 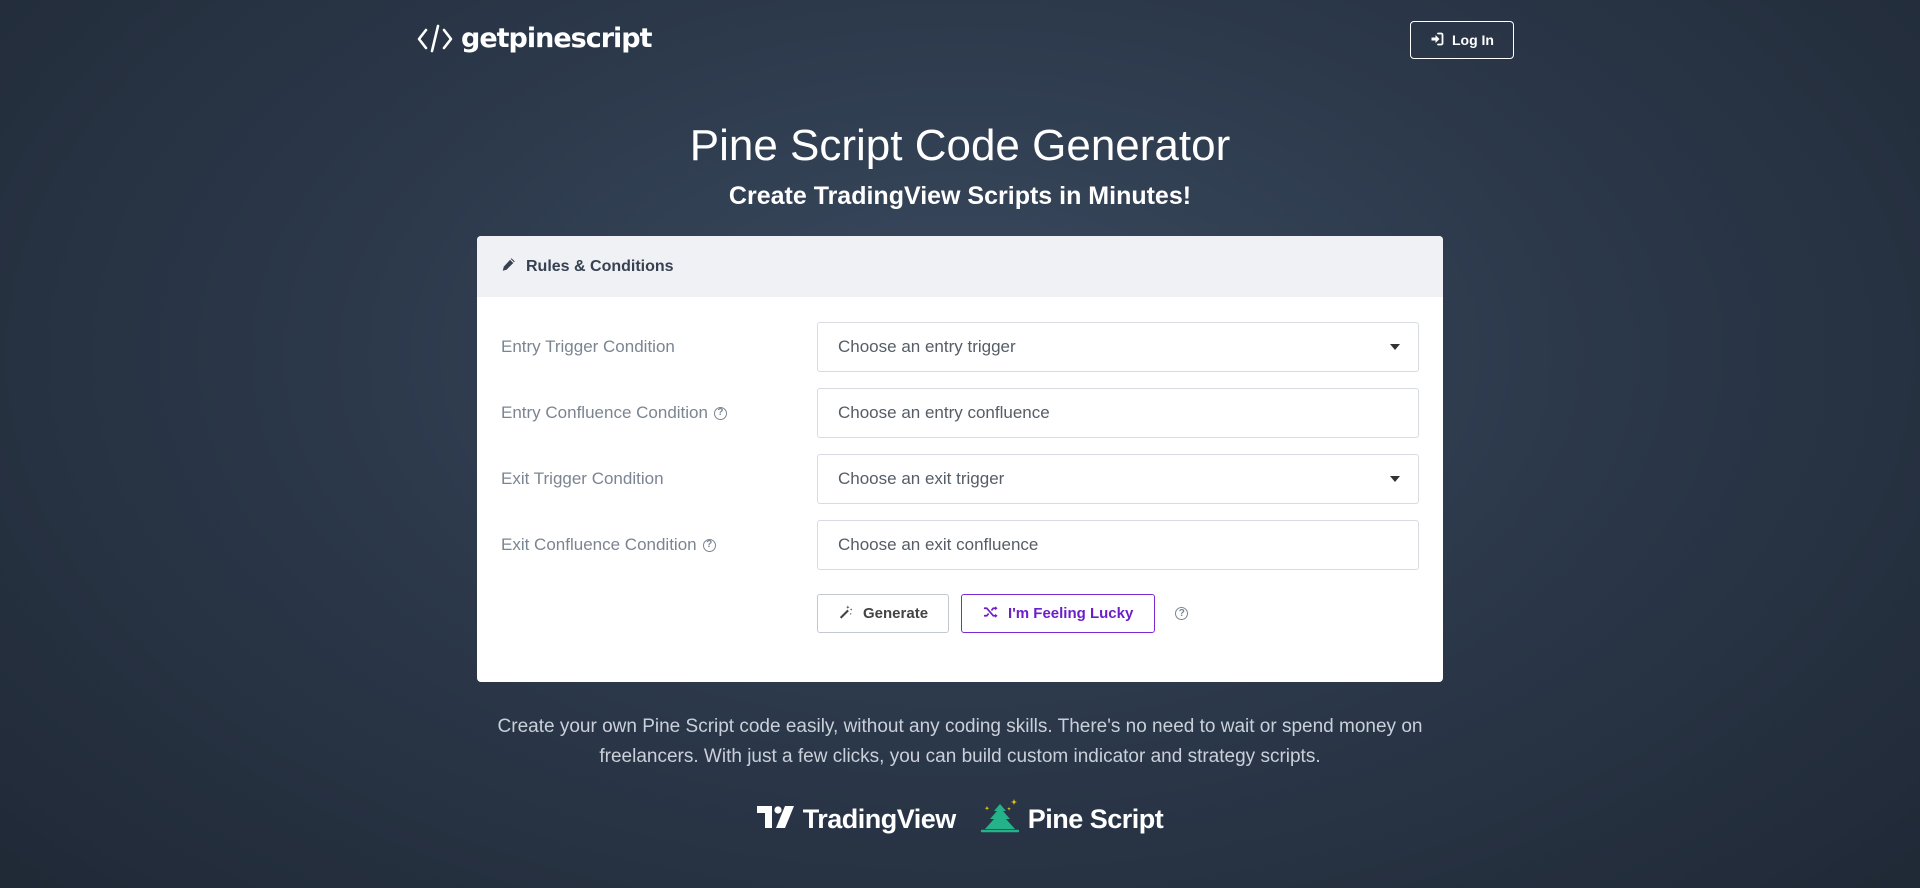 I want to click on pencil-icon, so click(x=508, y=267).